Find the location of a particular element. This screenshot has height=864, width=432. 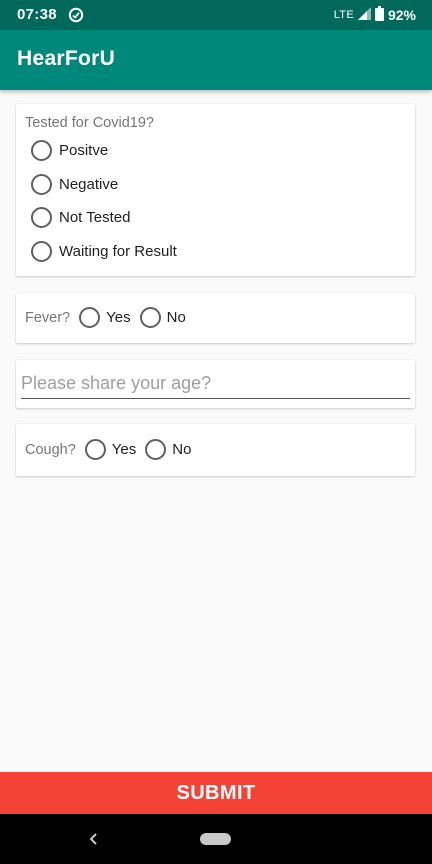

status-time: 07:38 is located at coordinates (37, 14).